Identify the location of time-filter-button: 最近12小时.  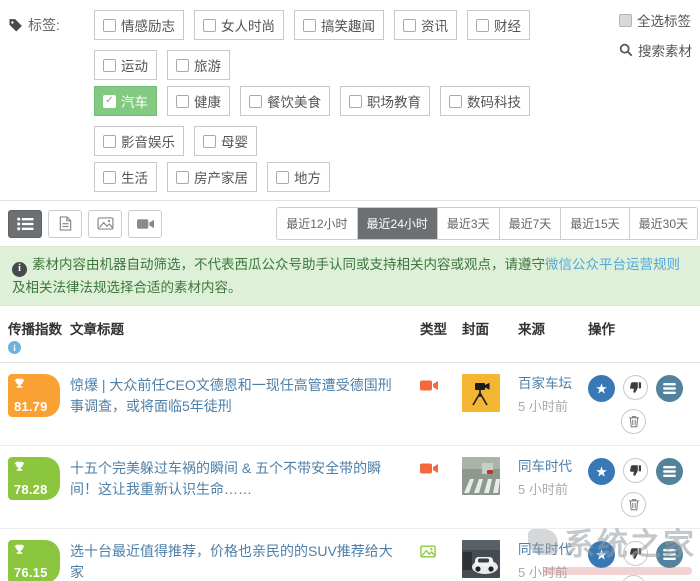
(317, 223).